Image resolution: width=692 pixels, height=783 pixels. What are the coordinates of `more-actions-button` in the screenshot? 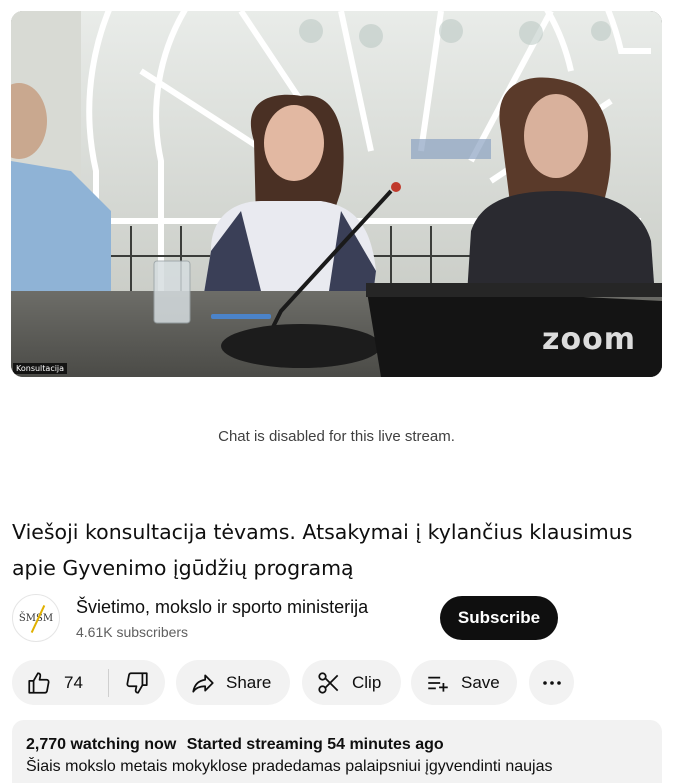 It's located at (551, 682).